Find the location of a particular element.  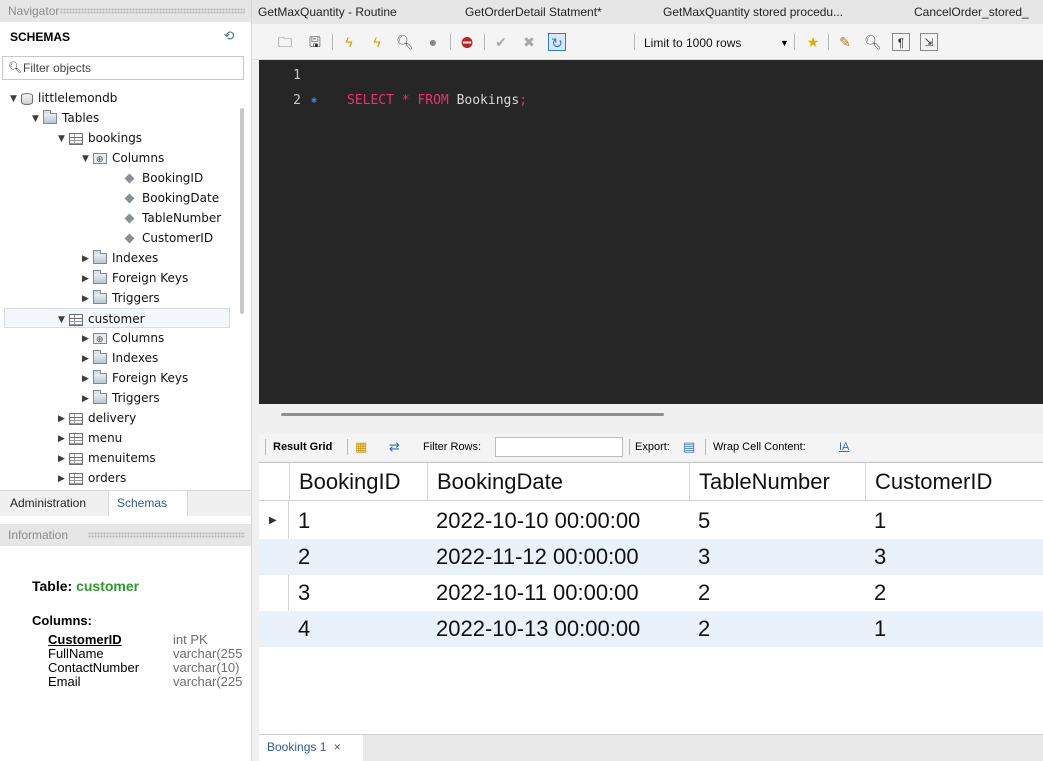

tree-node-column: BookingDate is located at coordinates (171, 198).